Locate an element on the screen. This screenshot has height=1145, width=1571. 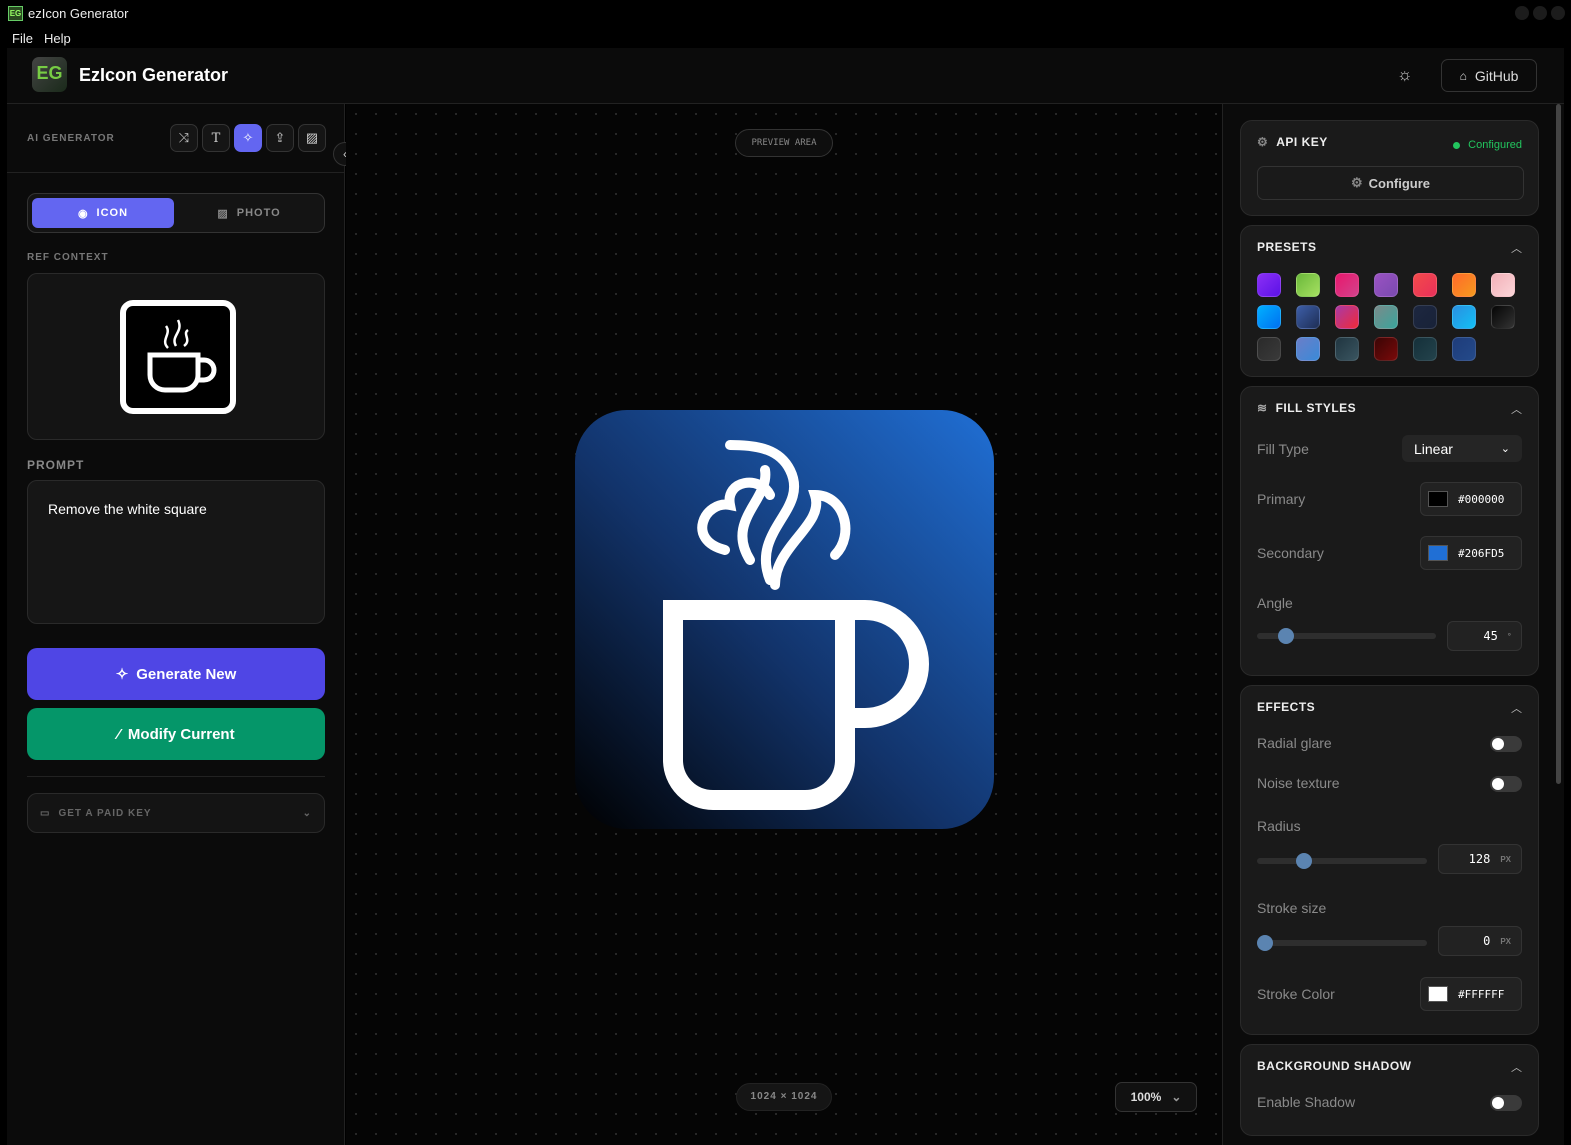
enable-shadow-label: Enable Shadow is located at coordinates (1306, 1102).